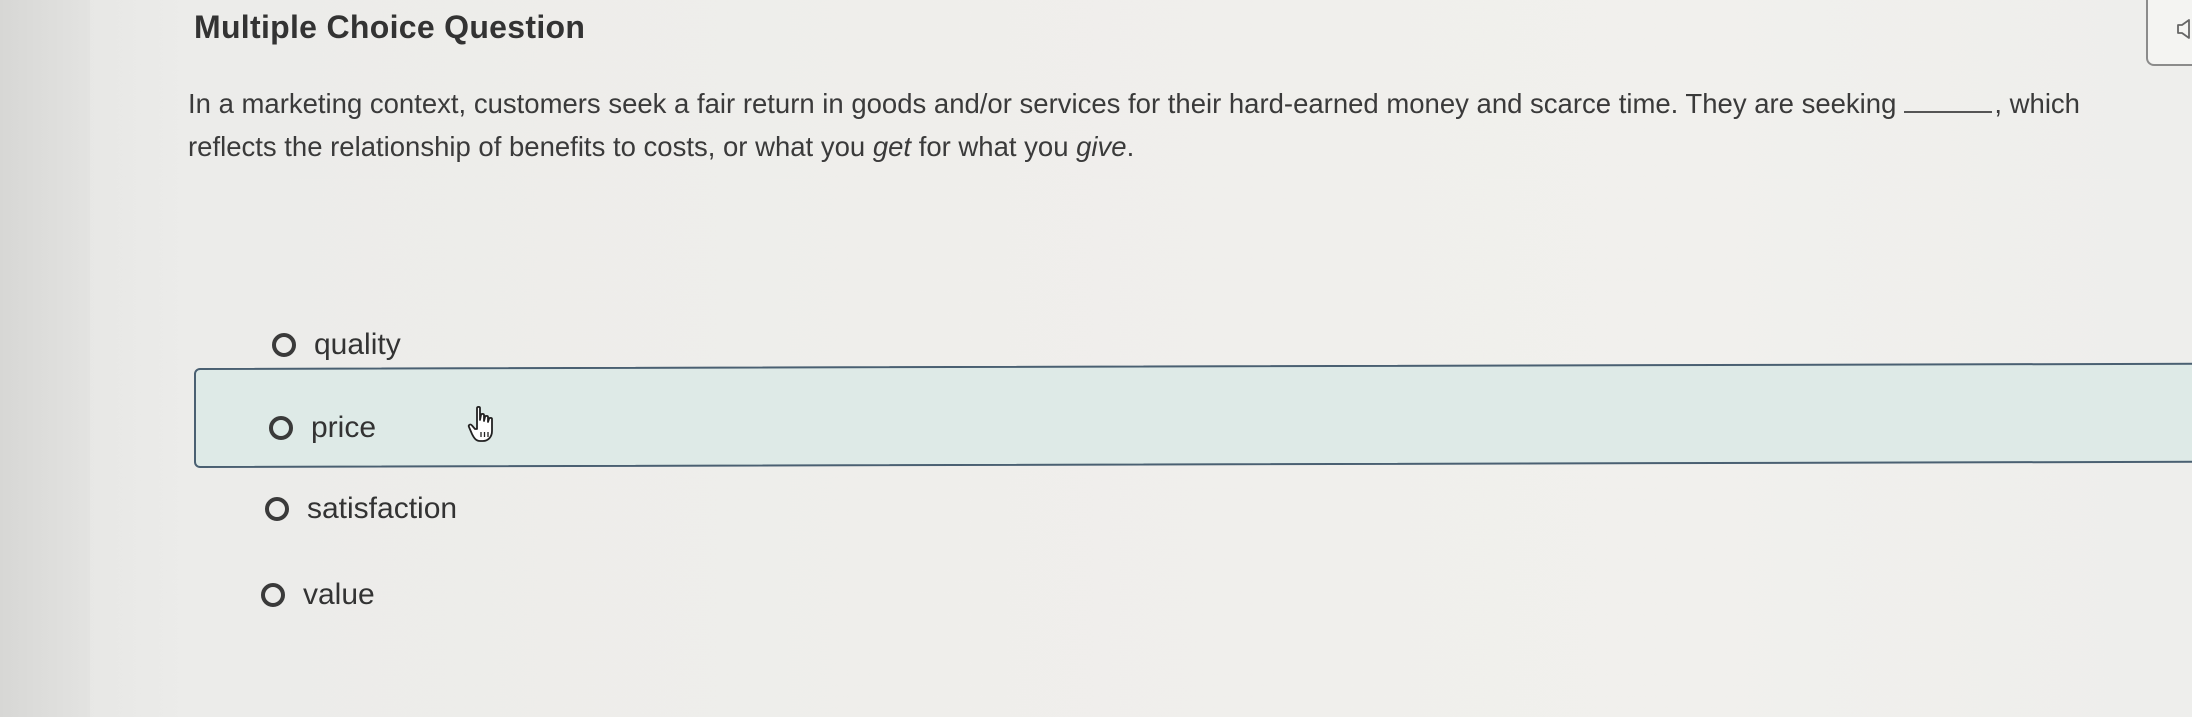  I want to click on option-label: price, so click(344, 427).